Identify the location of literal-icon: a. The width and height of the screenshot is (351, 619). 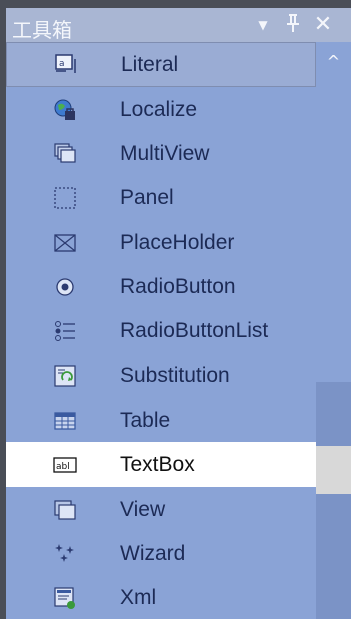
(66, 65).